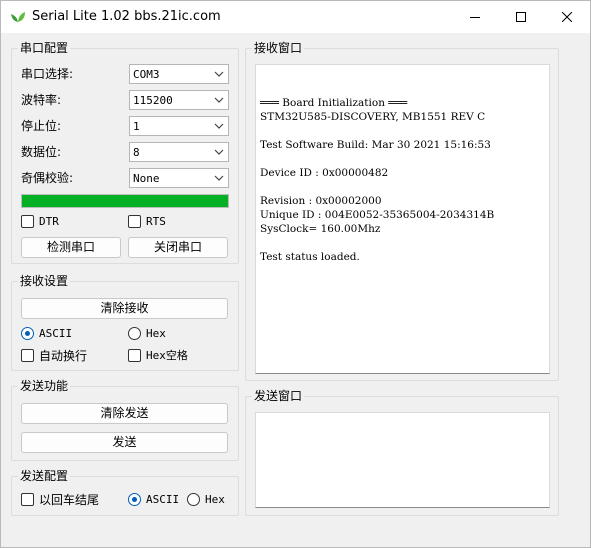 This screenshot has height=548, width=591. I want to click on rts-label: RTS, so click(156, 221).